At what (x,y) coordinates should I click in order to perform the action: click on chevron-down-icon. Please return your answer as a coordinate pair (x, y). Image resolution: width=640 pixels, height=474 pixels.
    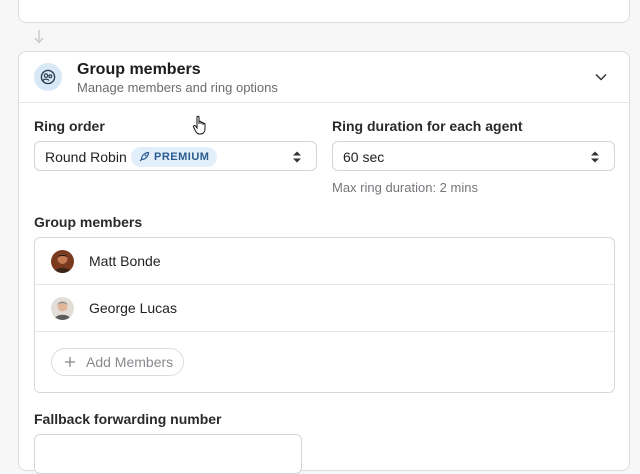
    Looking at the image, I should click on (601, 77).